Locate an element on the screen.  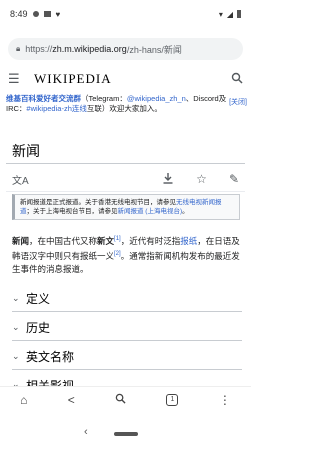
notification-icon is located at coordinates (35, 14).